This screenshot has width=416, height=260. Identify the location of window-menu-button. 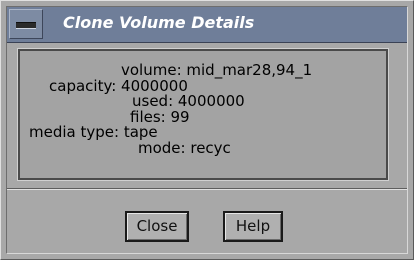
(26, 24).